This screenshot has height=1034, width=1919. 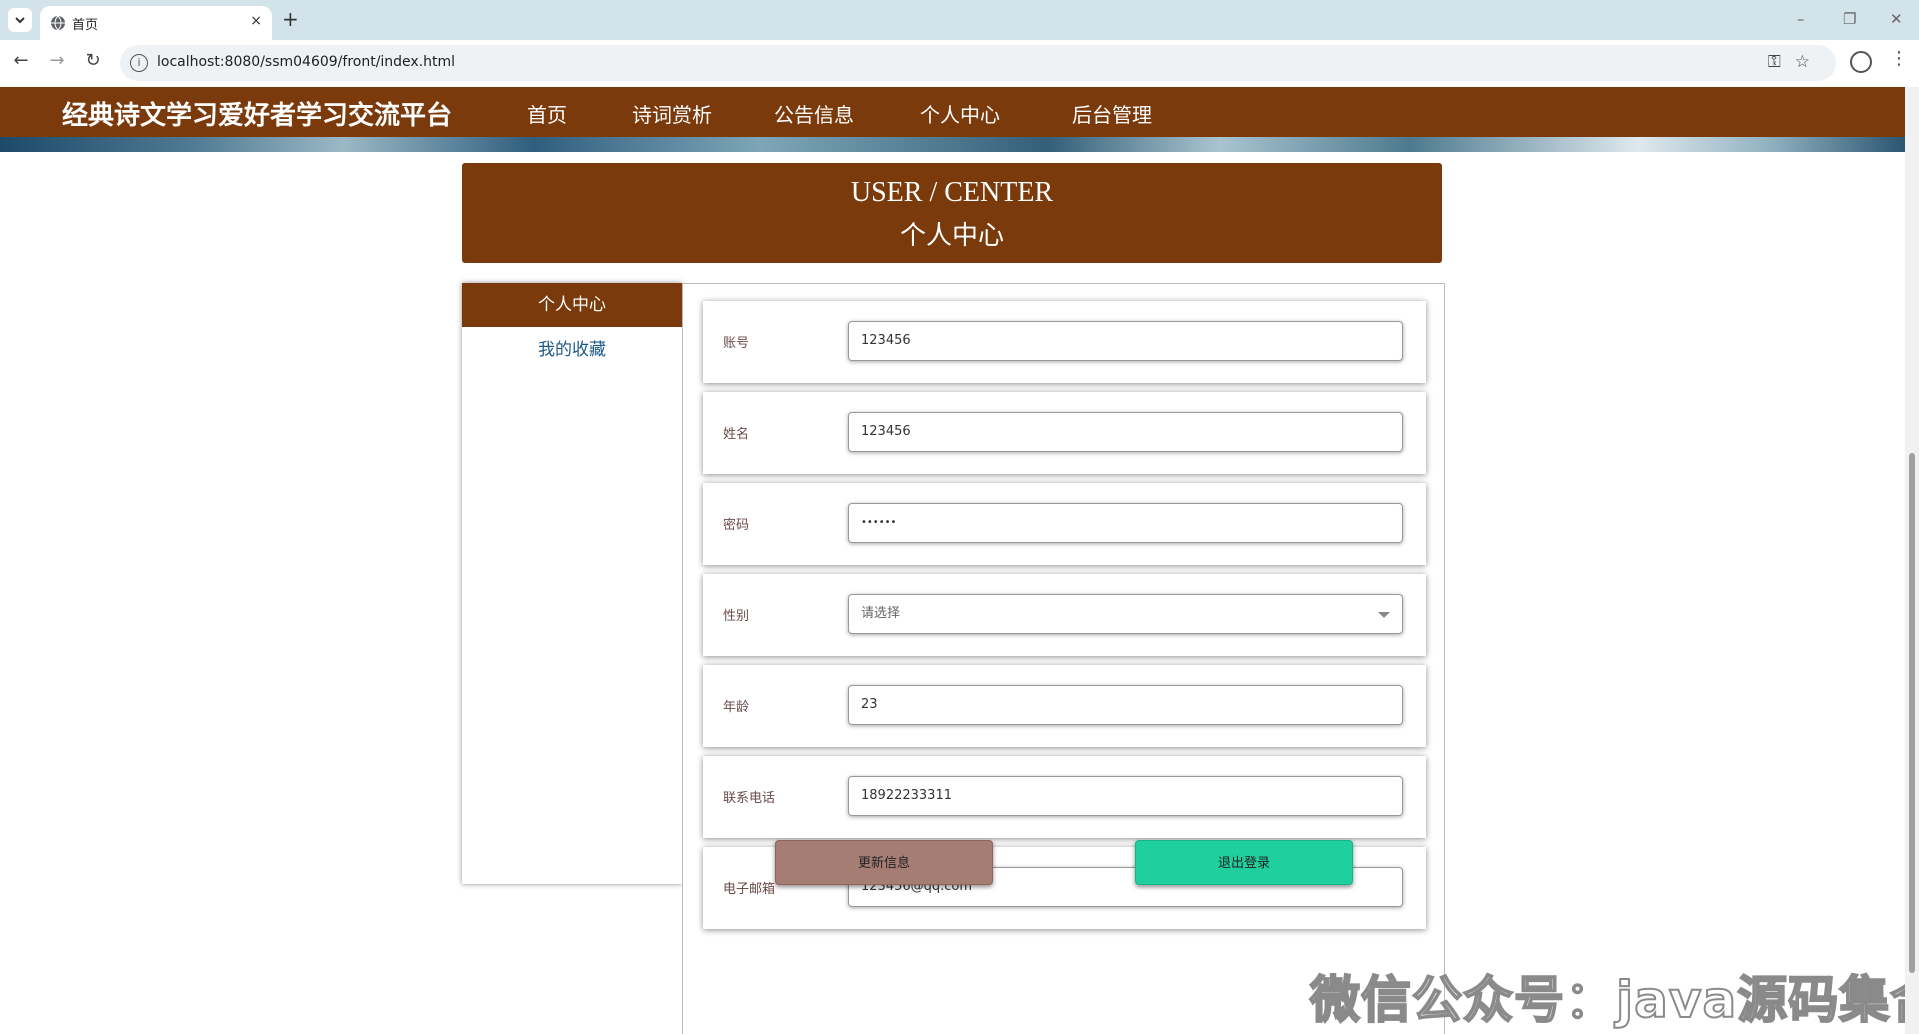 I want to click on globe-icon, so click(x=58, y=23).